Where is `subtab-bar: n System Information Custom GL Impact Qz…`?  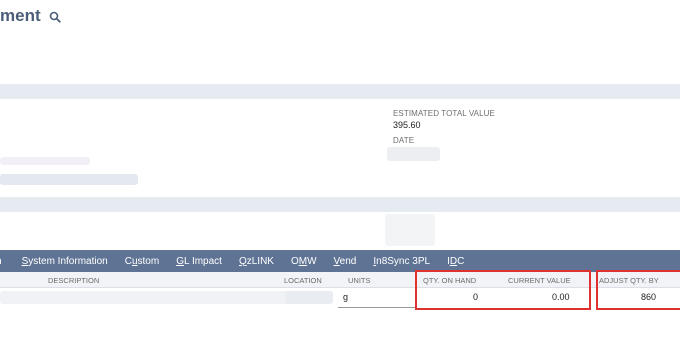
subtab-bar: n System Information Custom GL Impact Qz… is located at coordinates (340, 261).